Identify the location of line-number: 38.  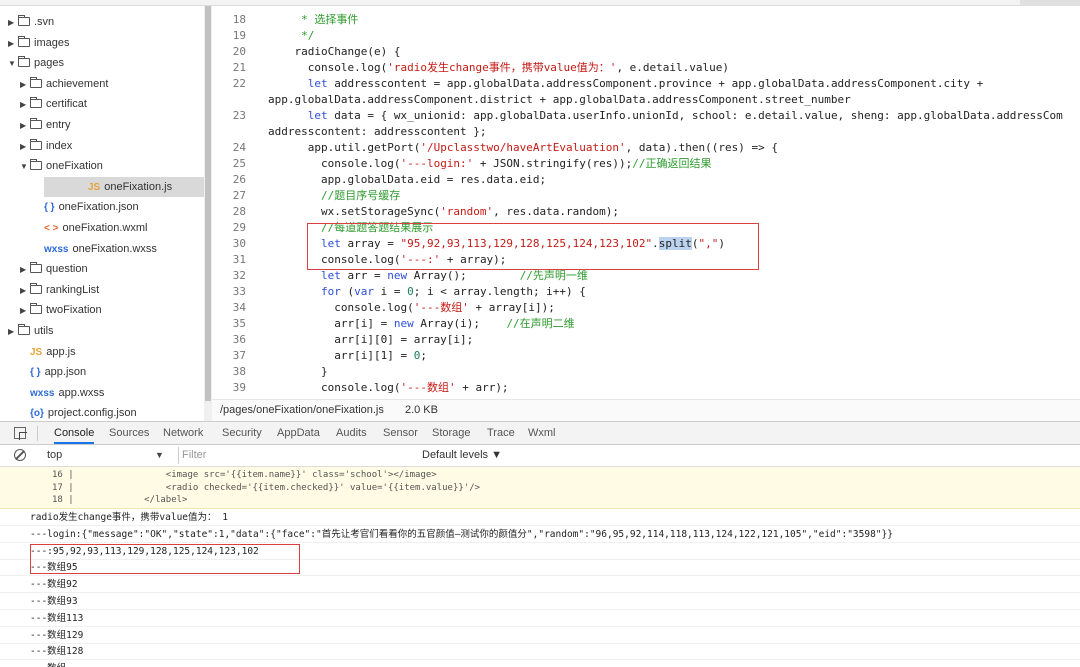
(239, 371).